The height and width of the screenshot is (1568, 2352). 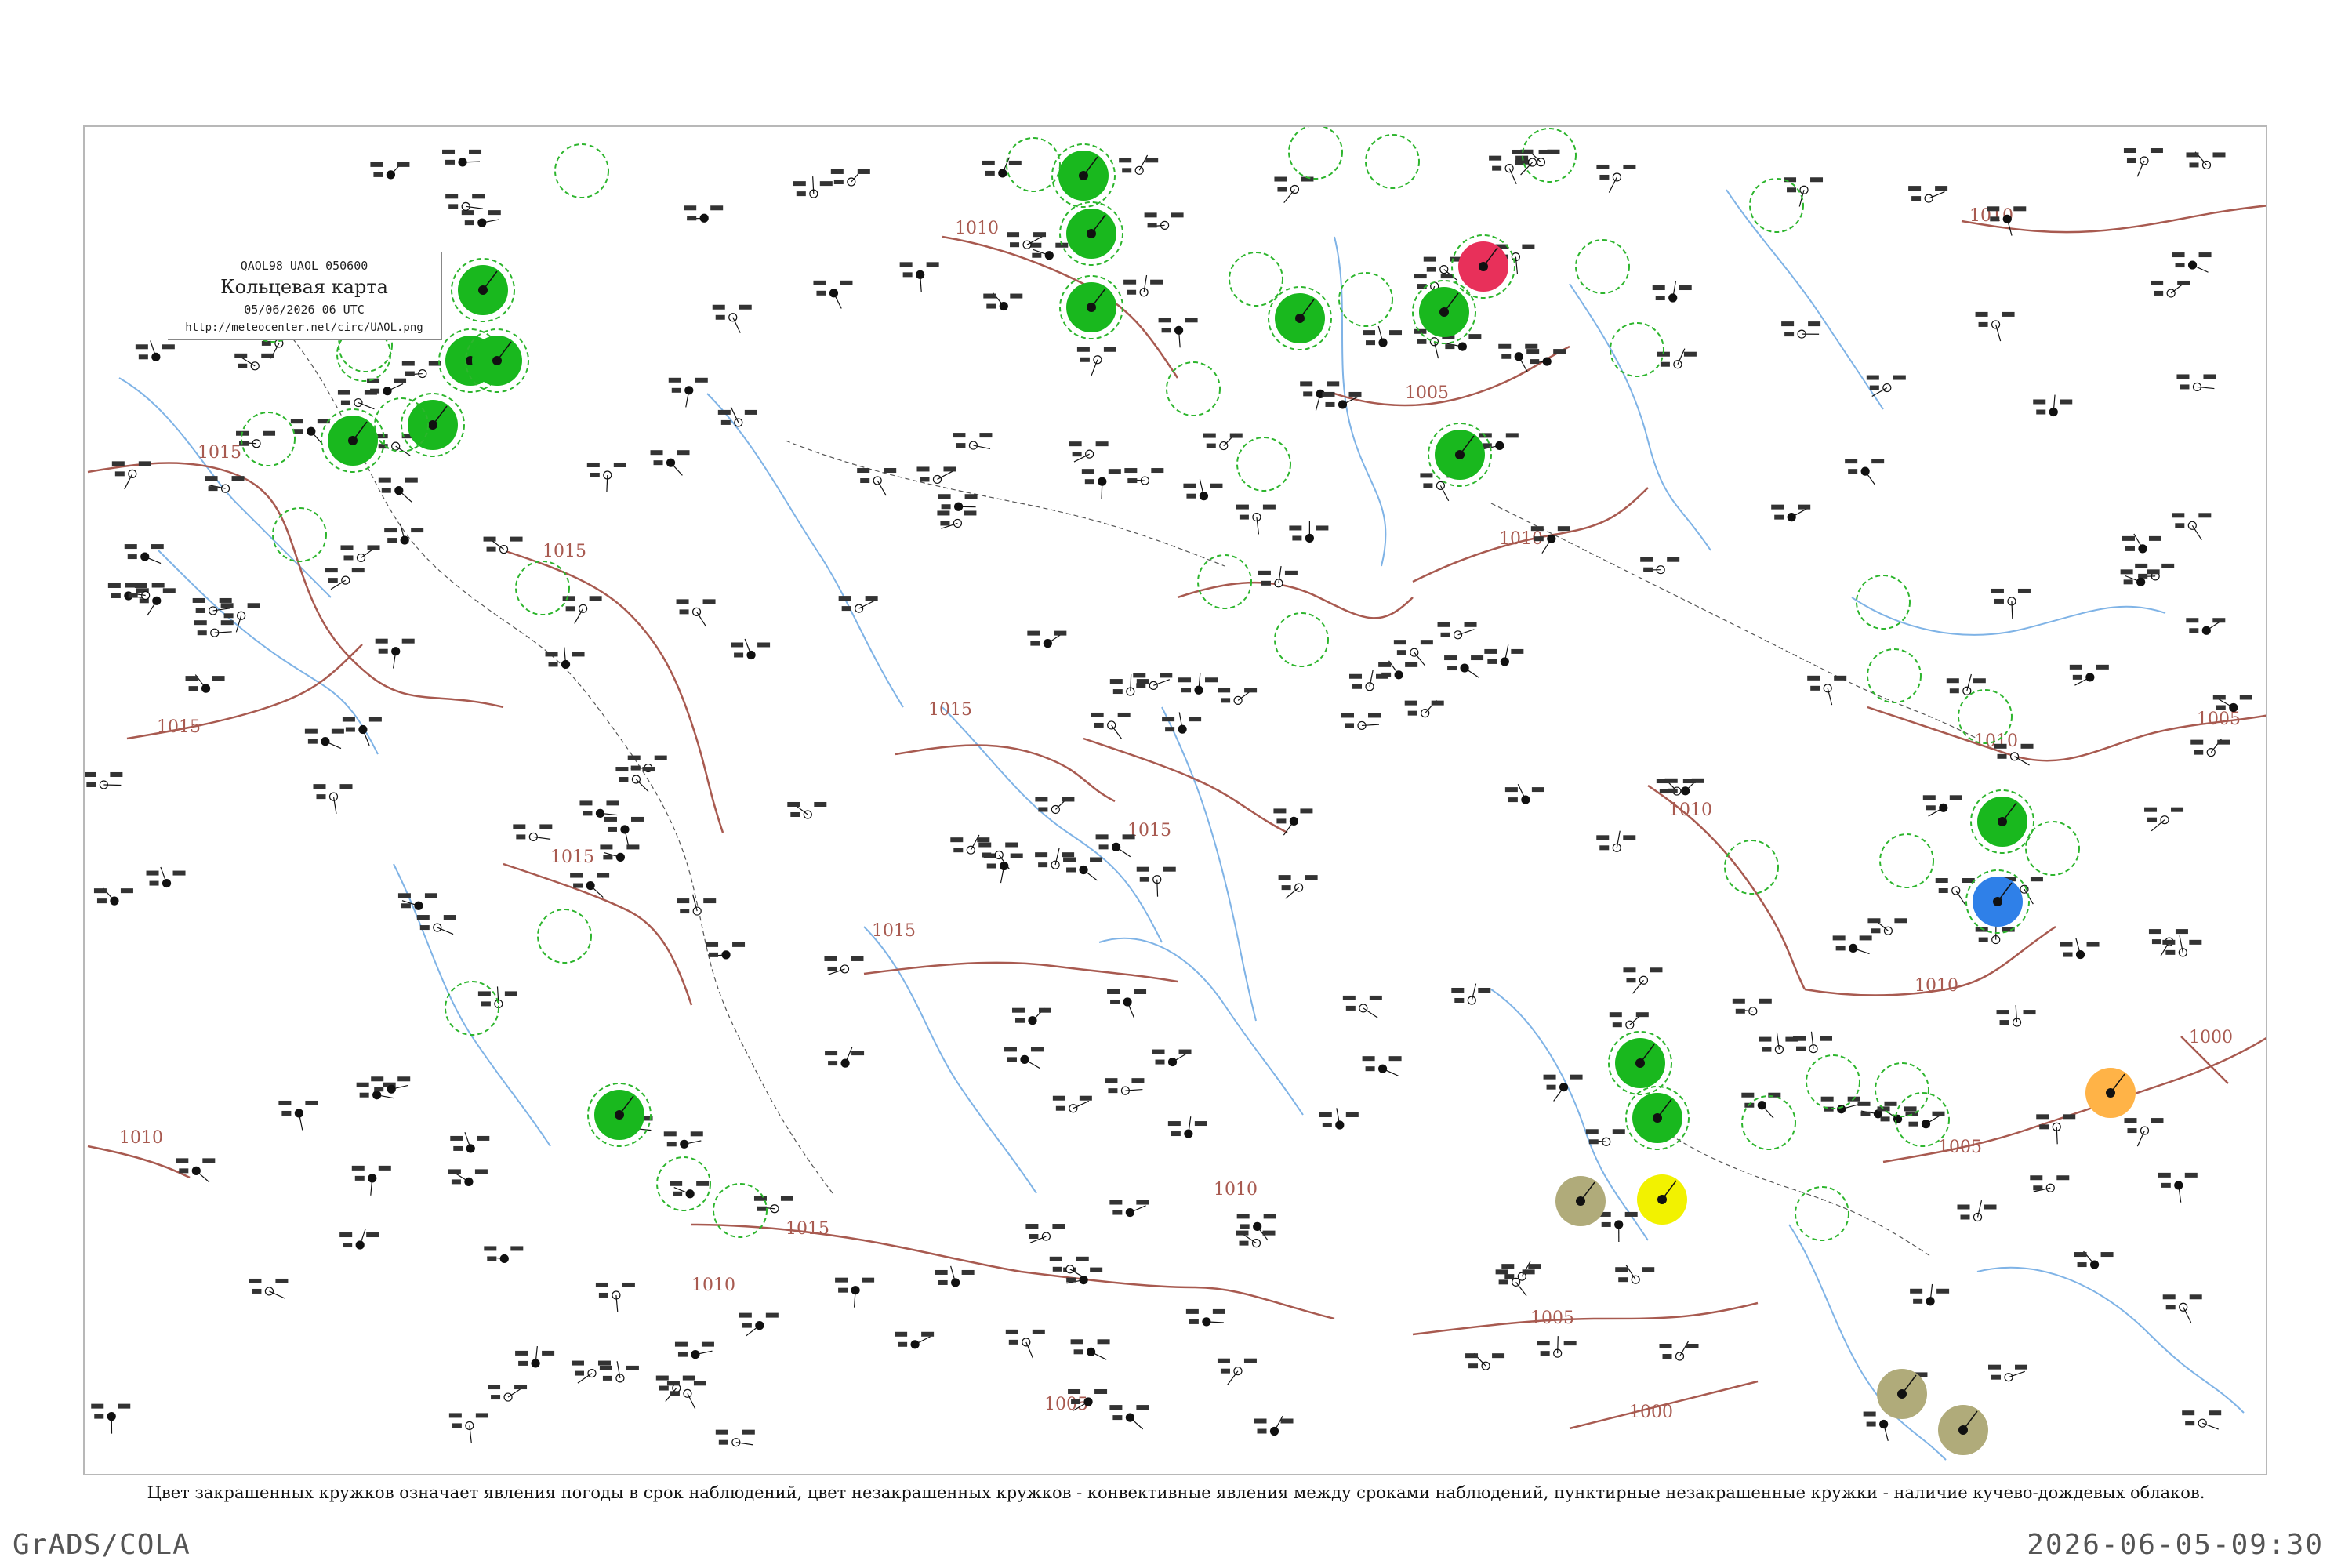 I want to click on snow-station-circle, so click(x=1997, y=901).